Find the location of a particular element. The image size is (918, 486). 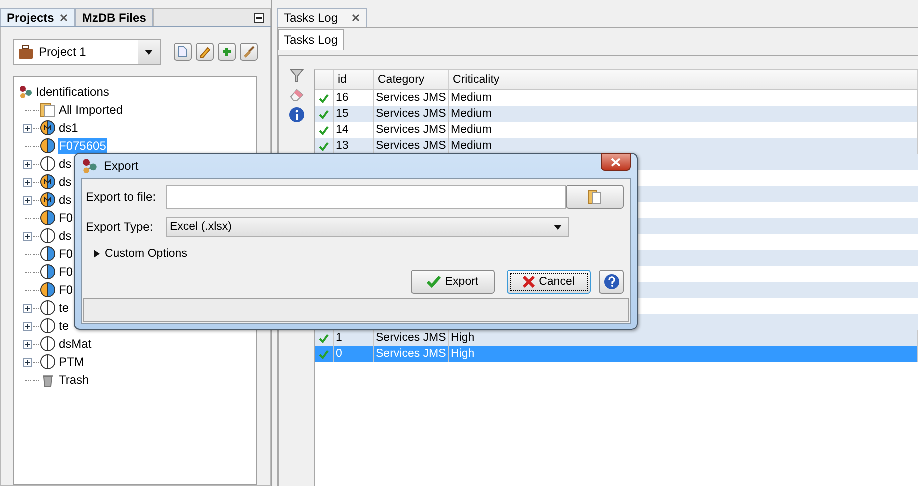

column-header: Category is located at coordinates (411, 79).